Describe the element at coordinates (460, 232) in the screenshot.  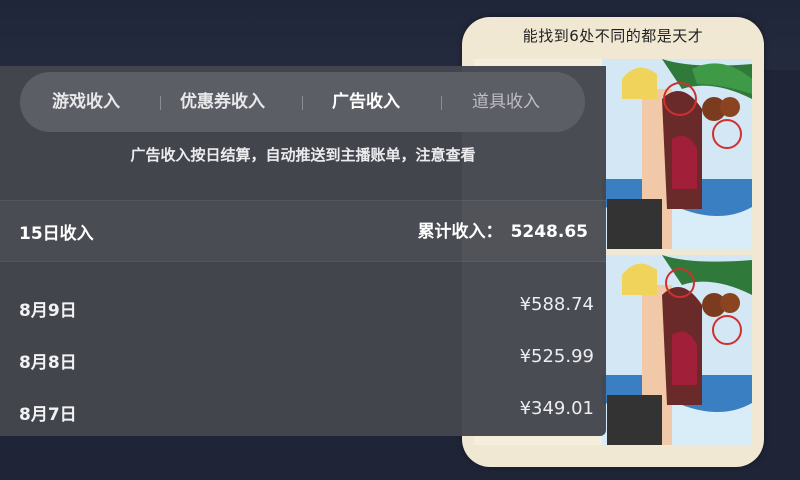
I see `cumulative-income-caption: 累计收入：` at that location.